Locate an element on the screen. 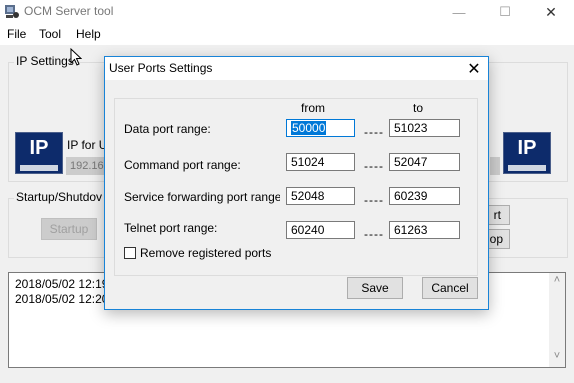  minimize-icon: — is located at coordinates (459, 12).